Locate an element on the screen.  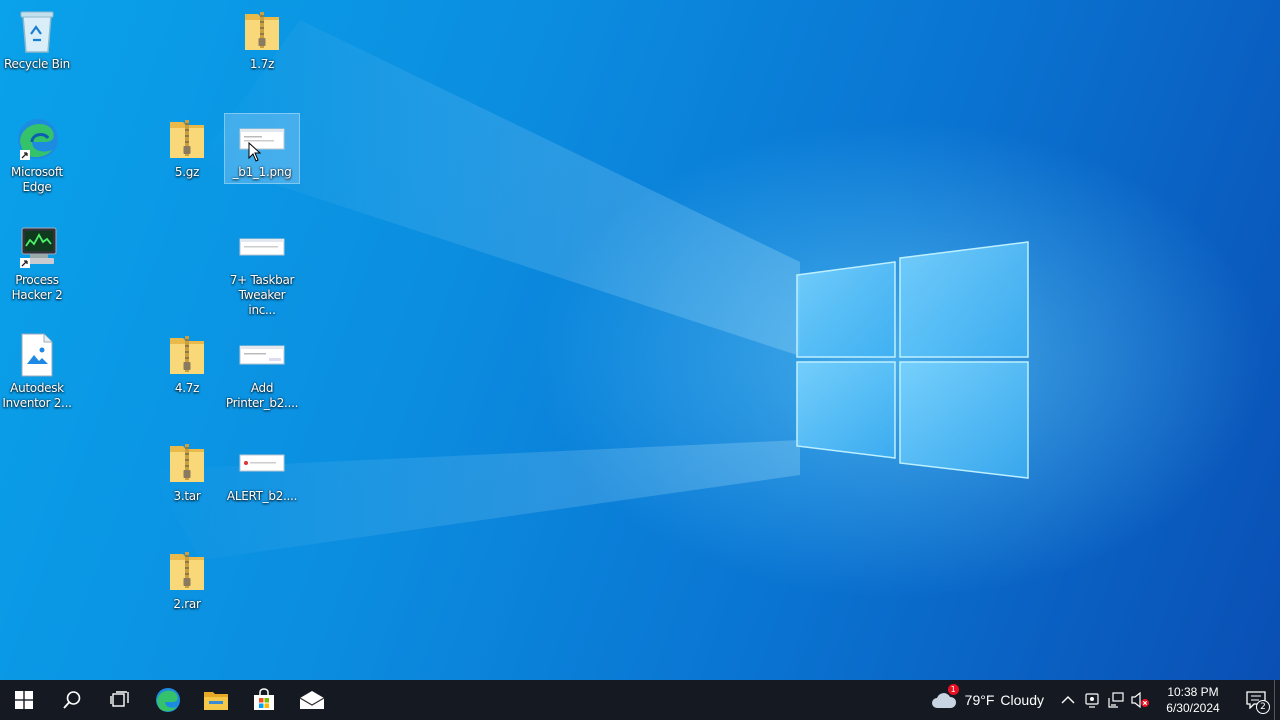
network-icon is located at coordinates (1116, 700).